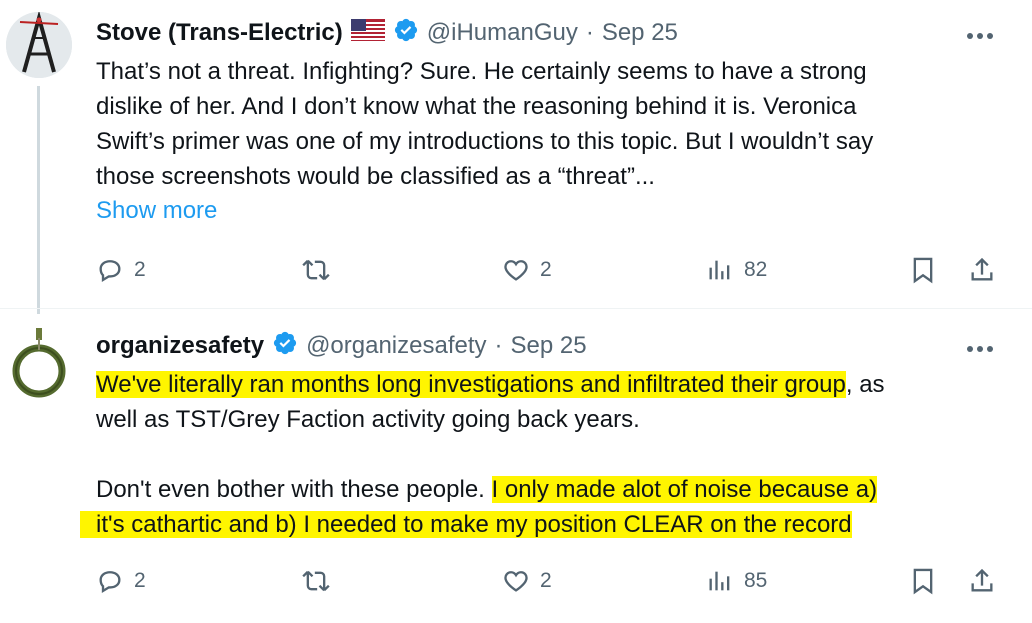 The width and height of the screenshot is (1032, 623). Describe the element at coordinates (502, 33) in the screenshot. I see `handle: @iHumanGuy` at that location.